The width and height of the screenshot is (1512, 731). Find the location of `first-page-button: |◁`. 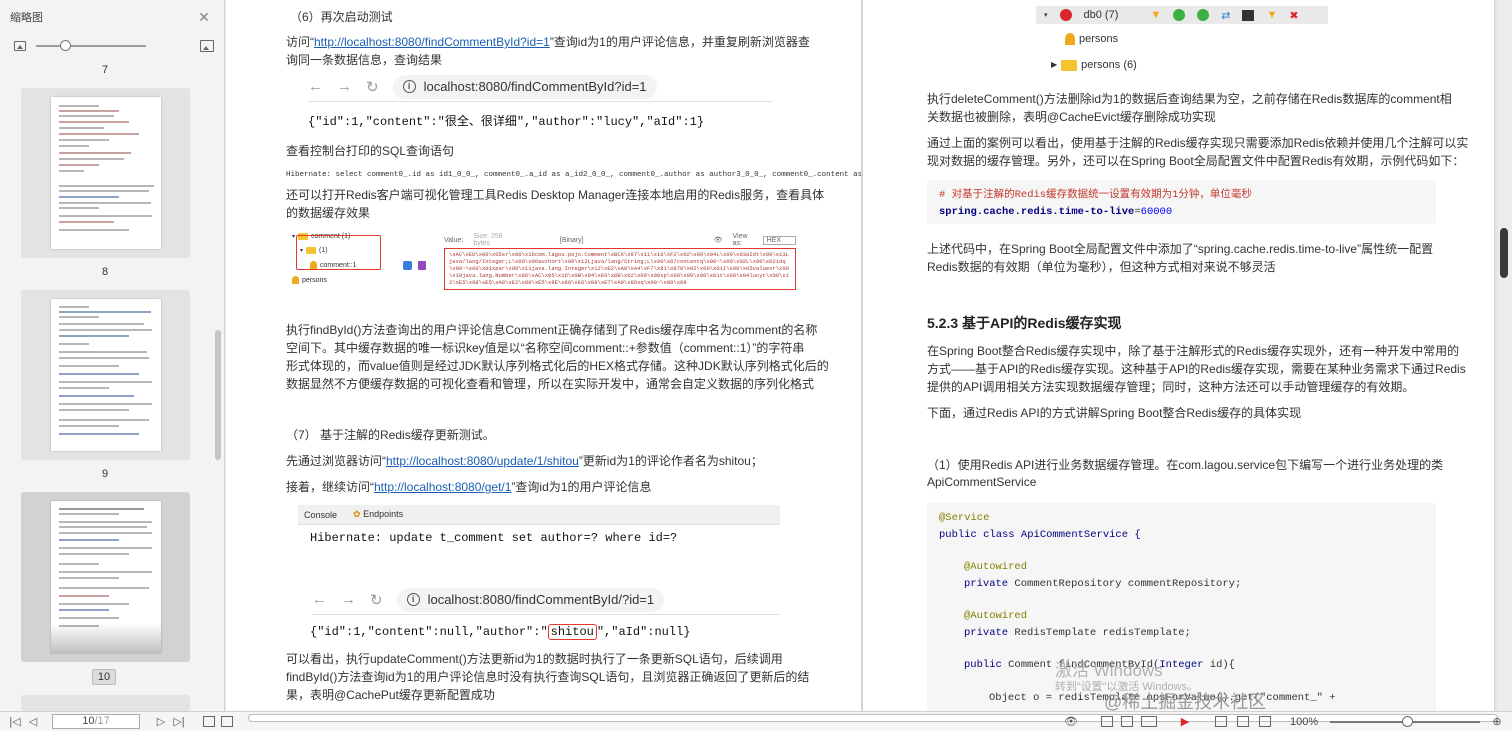

first-page-button: |◁ is located at coordinates (15, 722).